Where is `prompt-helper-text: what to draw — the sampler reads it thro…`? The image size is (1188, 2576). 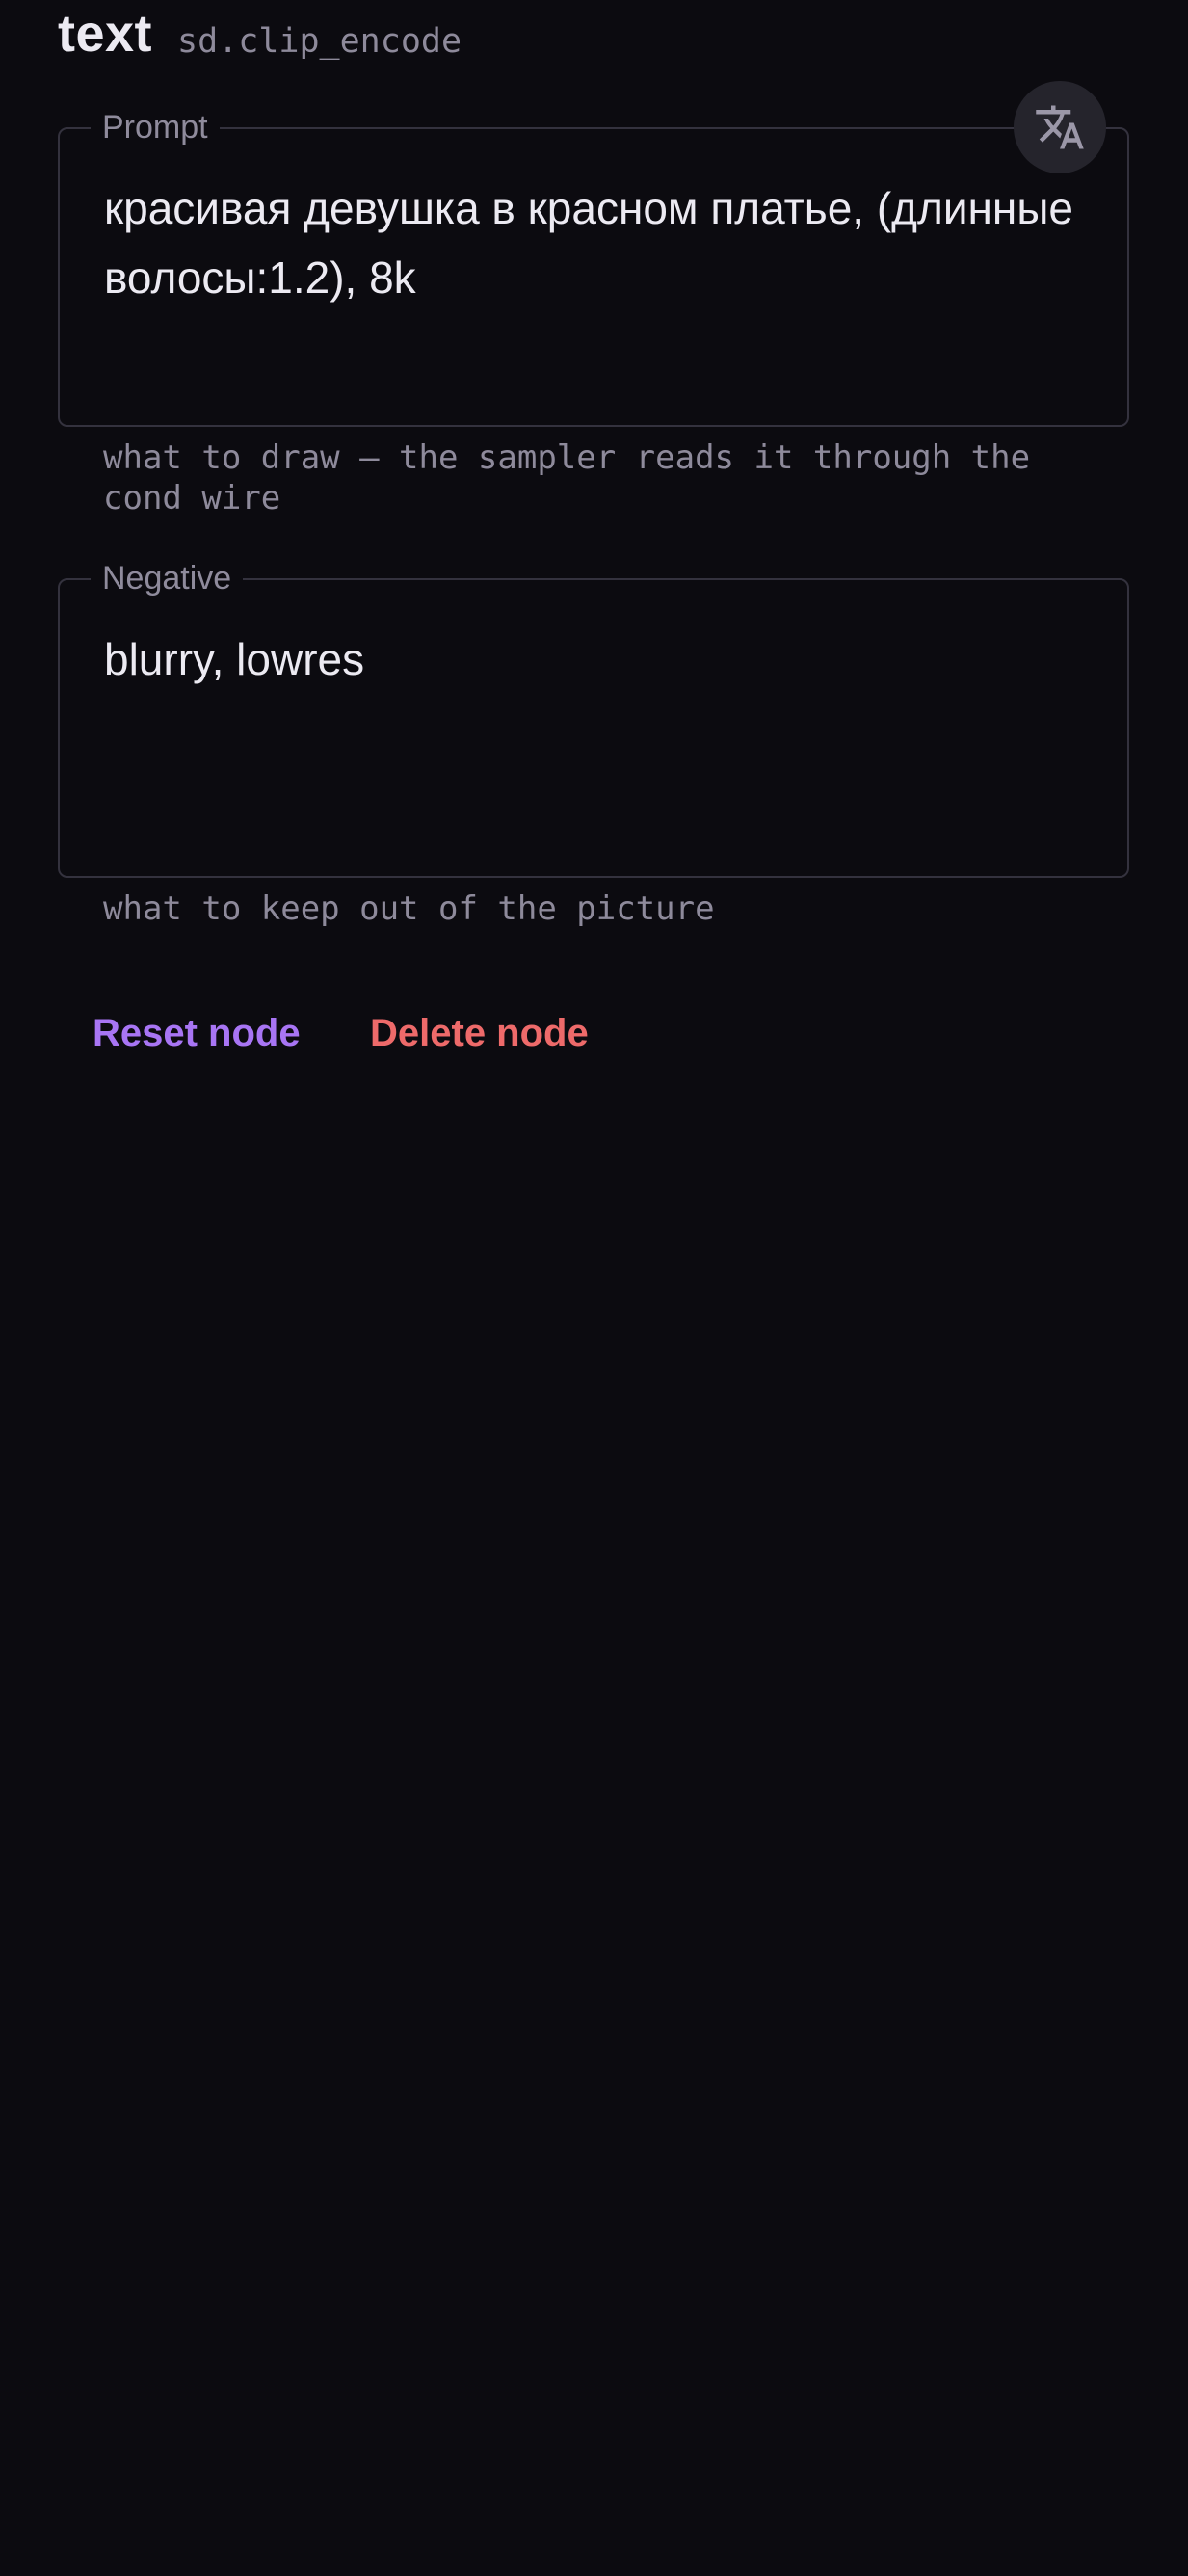 prompt-helper-text: what to draw — the sampler reads it thro… is located at coordinates (577, 478).